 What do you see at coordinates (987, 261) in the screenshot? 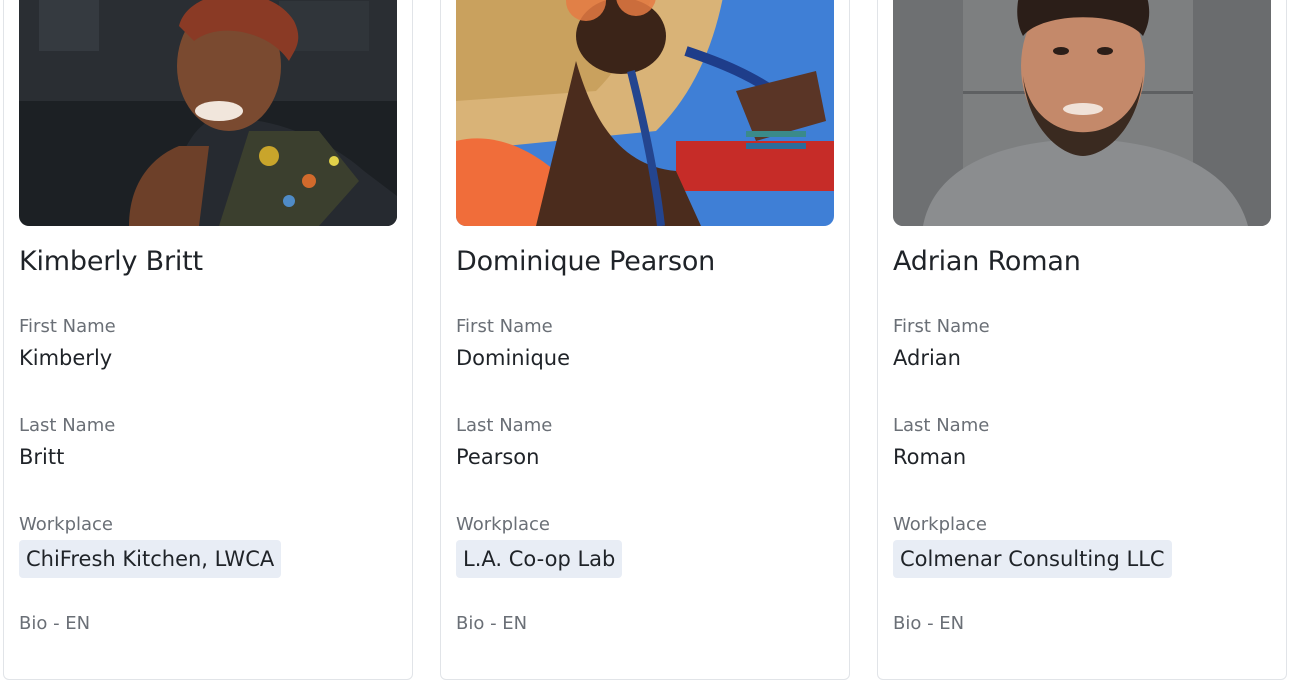
I see `profile-full-name: Adrian Roman` at bounding box center [987, 261].